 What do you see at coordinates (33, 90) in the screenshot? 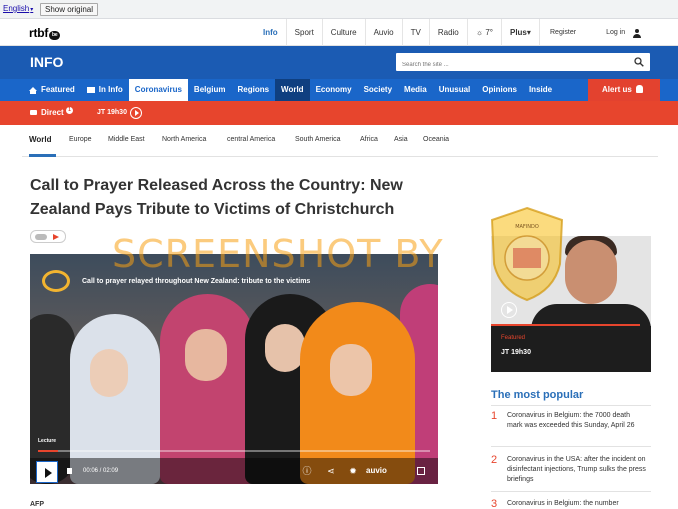
I see `home-icon` at bounding box center [33, 90].